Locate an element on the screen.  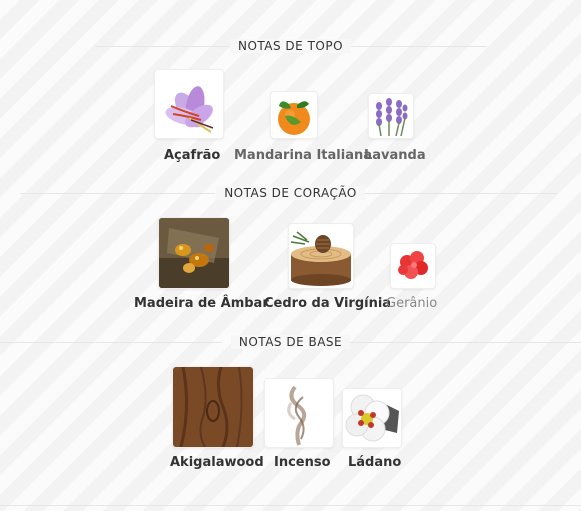
section-title: NOTAS DE BASE is located at coordinates (290, 342).